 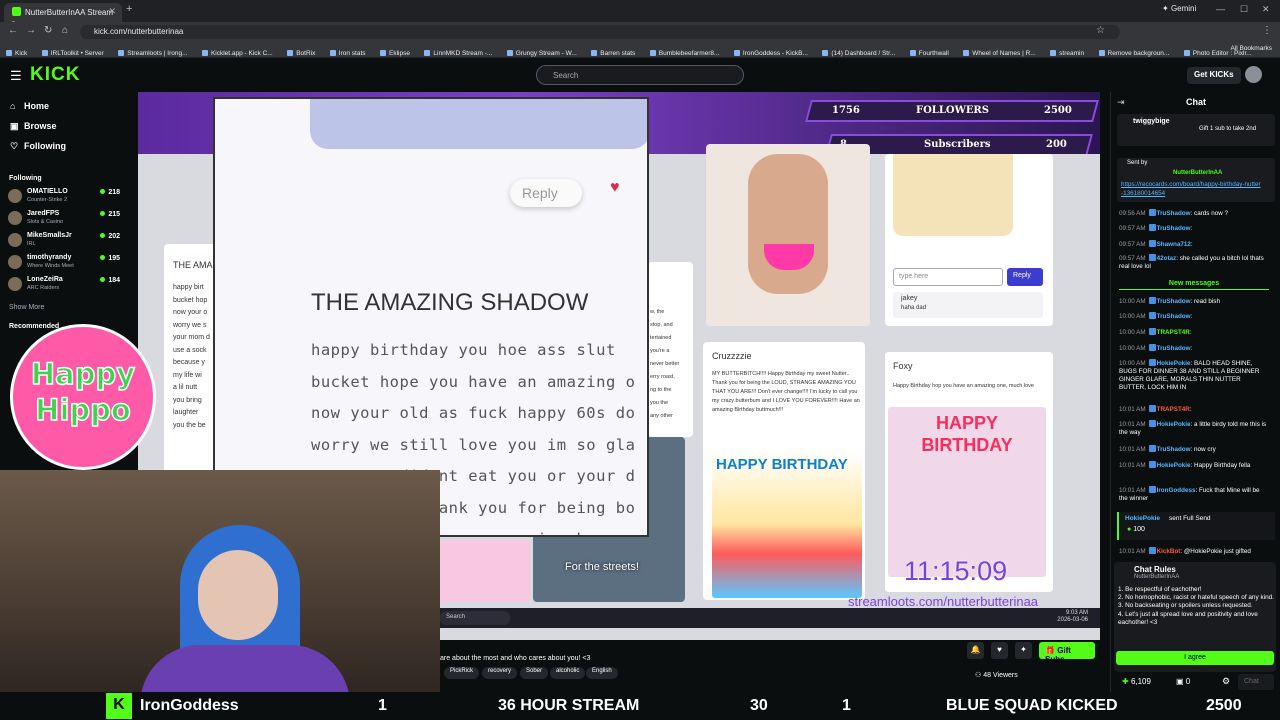 What do you see at coordinates (1176, 490) in the screenshot?
I see `msg-user: IronGoddess` at bounding box center [1176, 490].